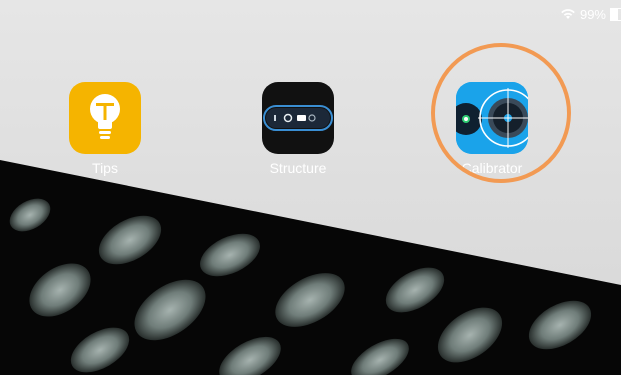 The image size is (621, 375). I want to click on status-bar: 99%, so click(590, 14).